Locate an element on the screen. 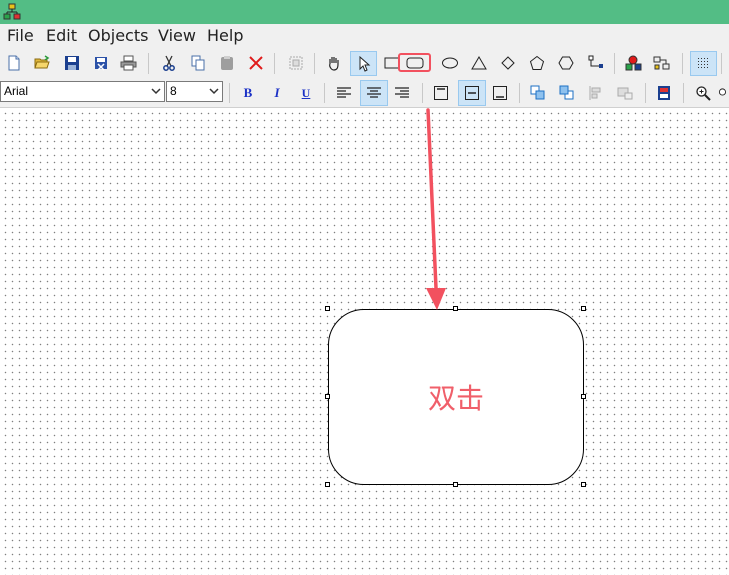  grid-toggle-button is located at coordinates (703, 63).